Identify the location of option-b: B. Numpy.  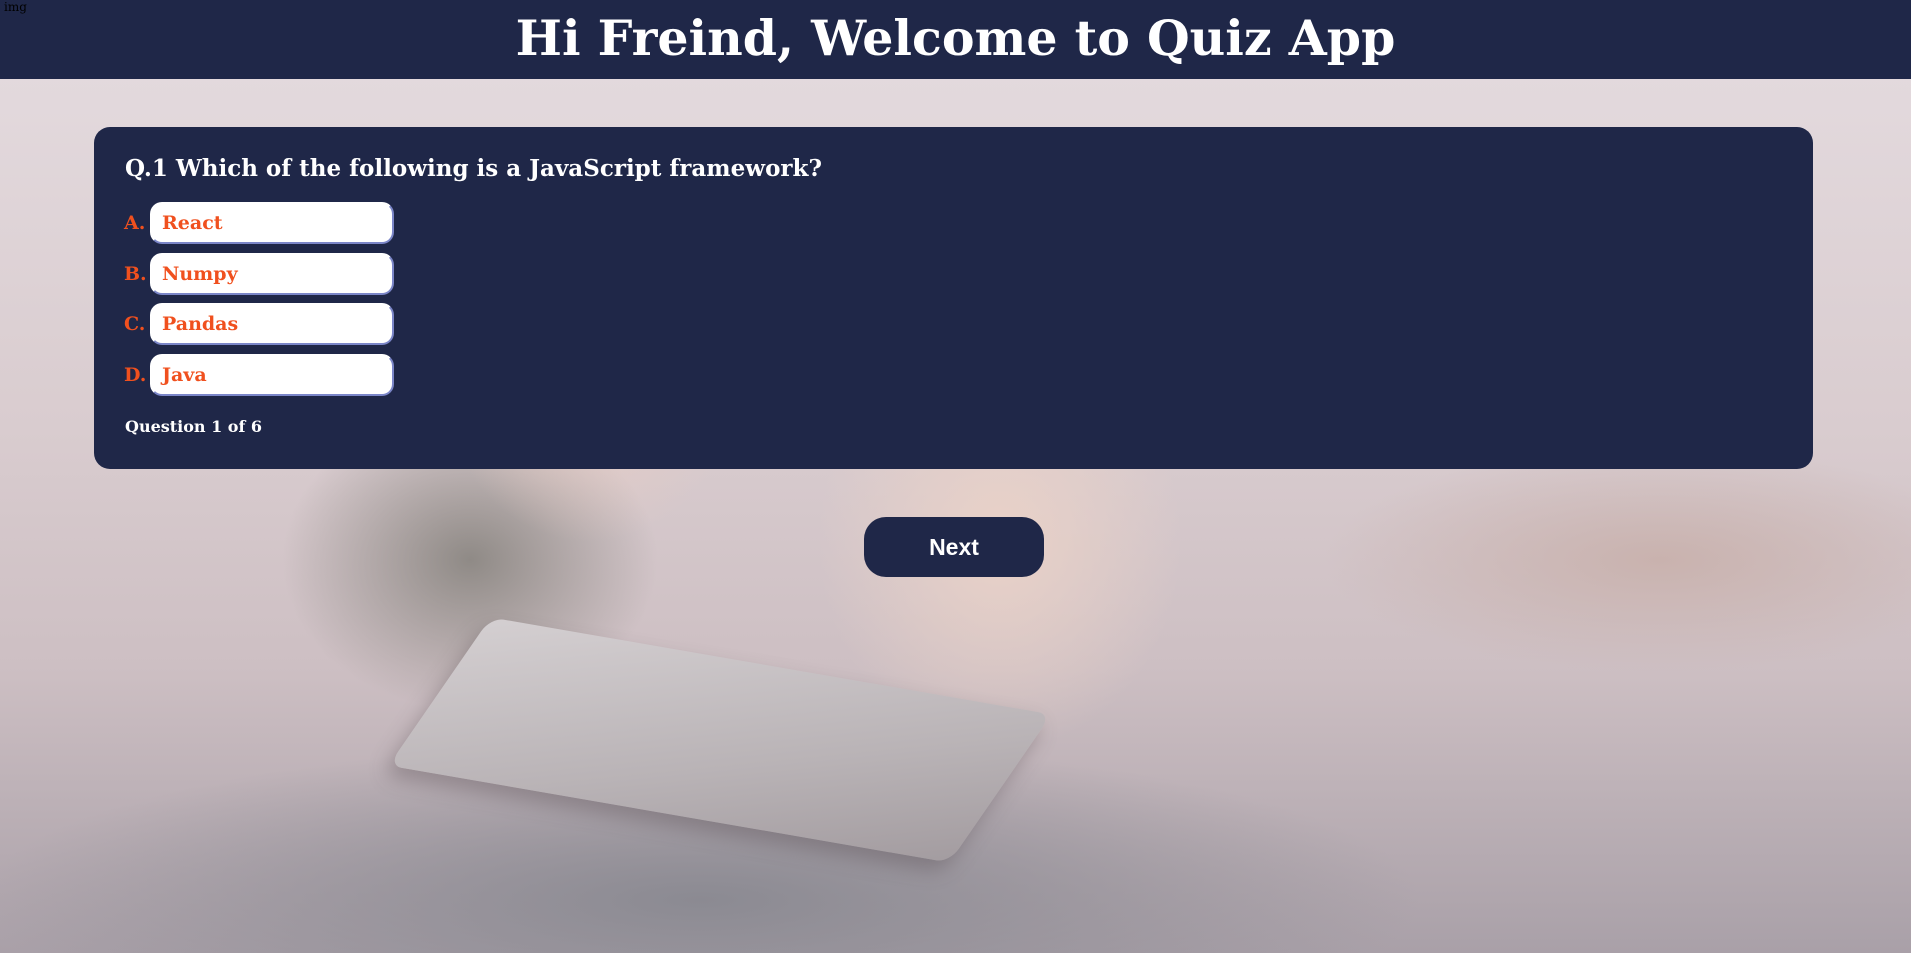
(259, 273).